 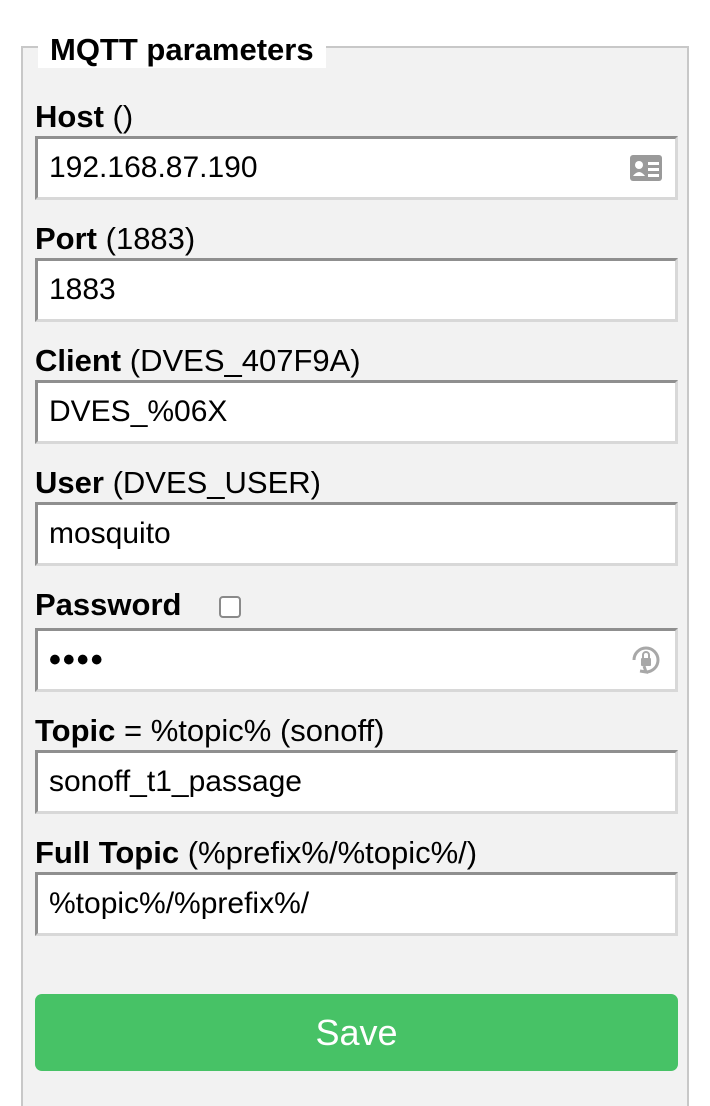 I want to click on host-input, so click(x=356, y=168).